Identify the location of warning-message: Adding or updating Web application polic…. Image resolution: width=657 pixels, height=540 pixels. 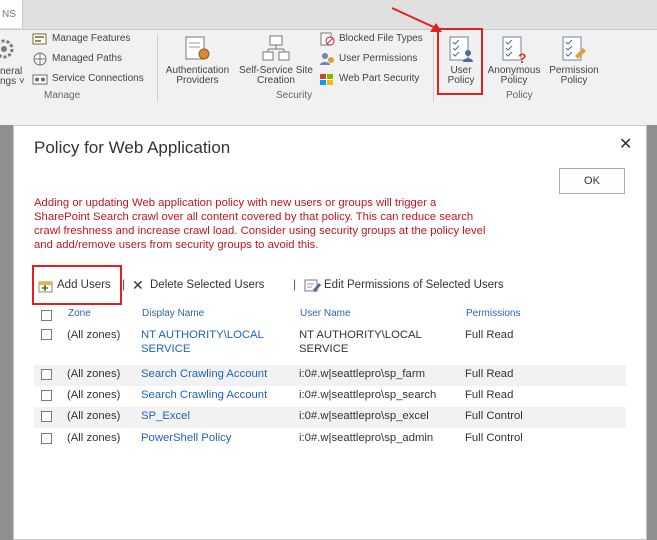
(294, 224).